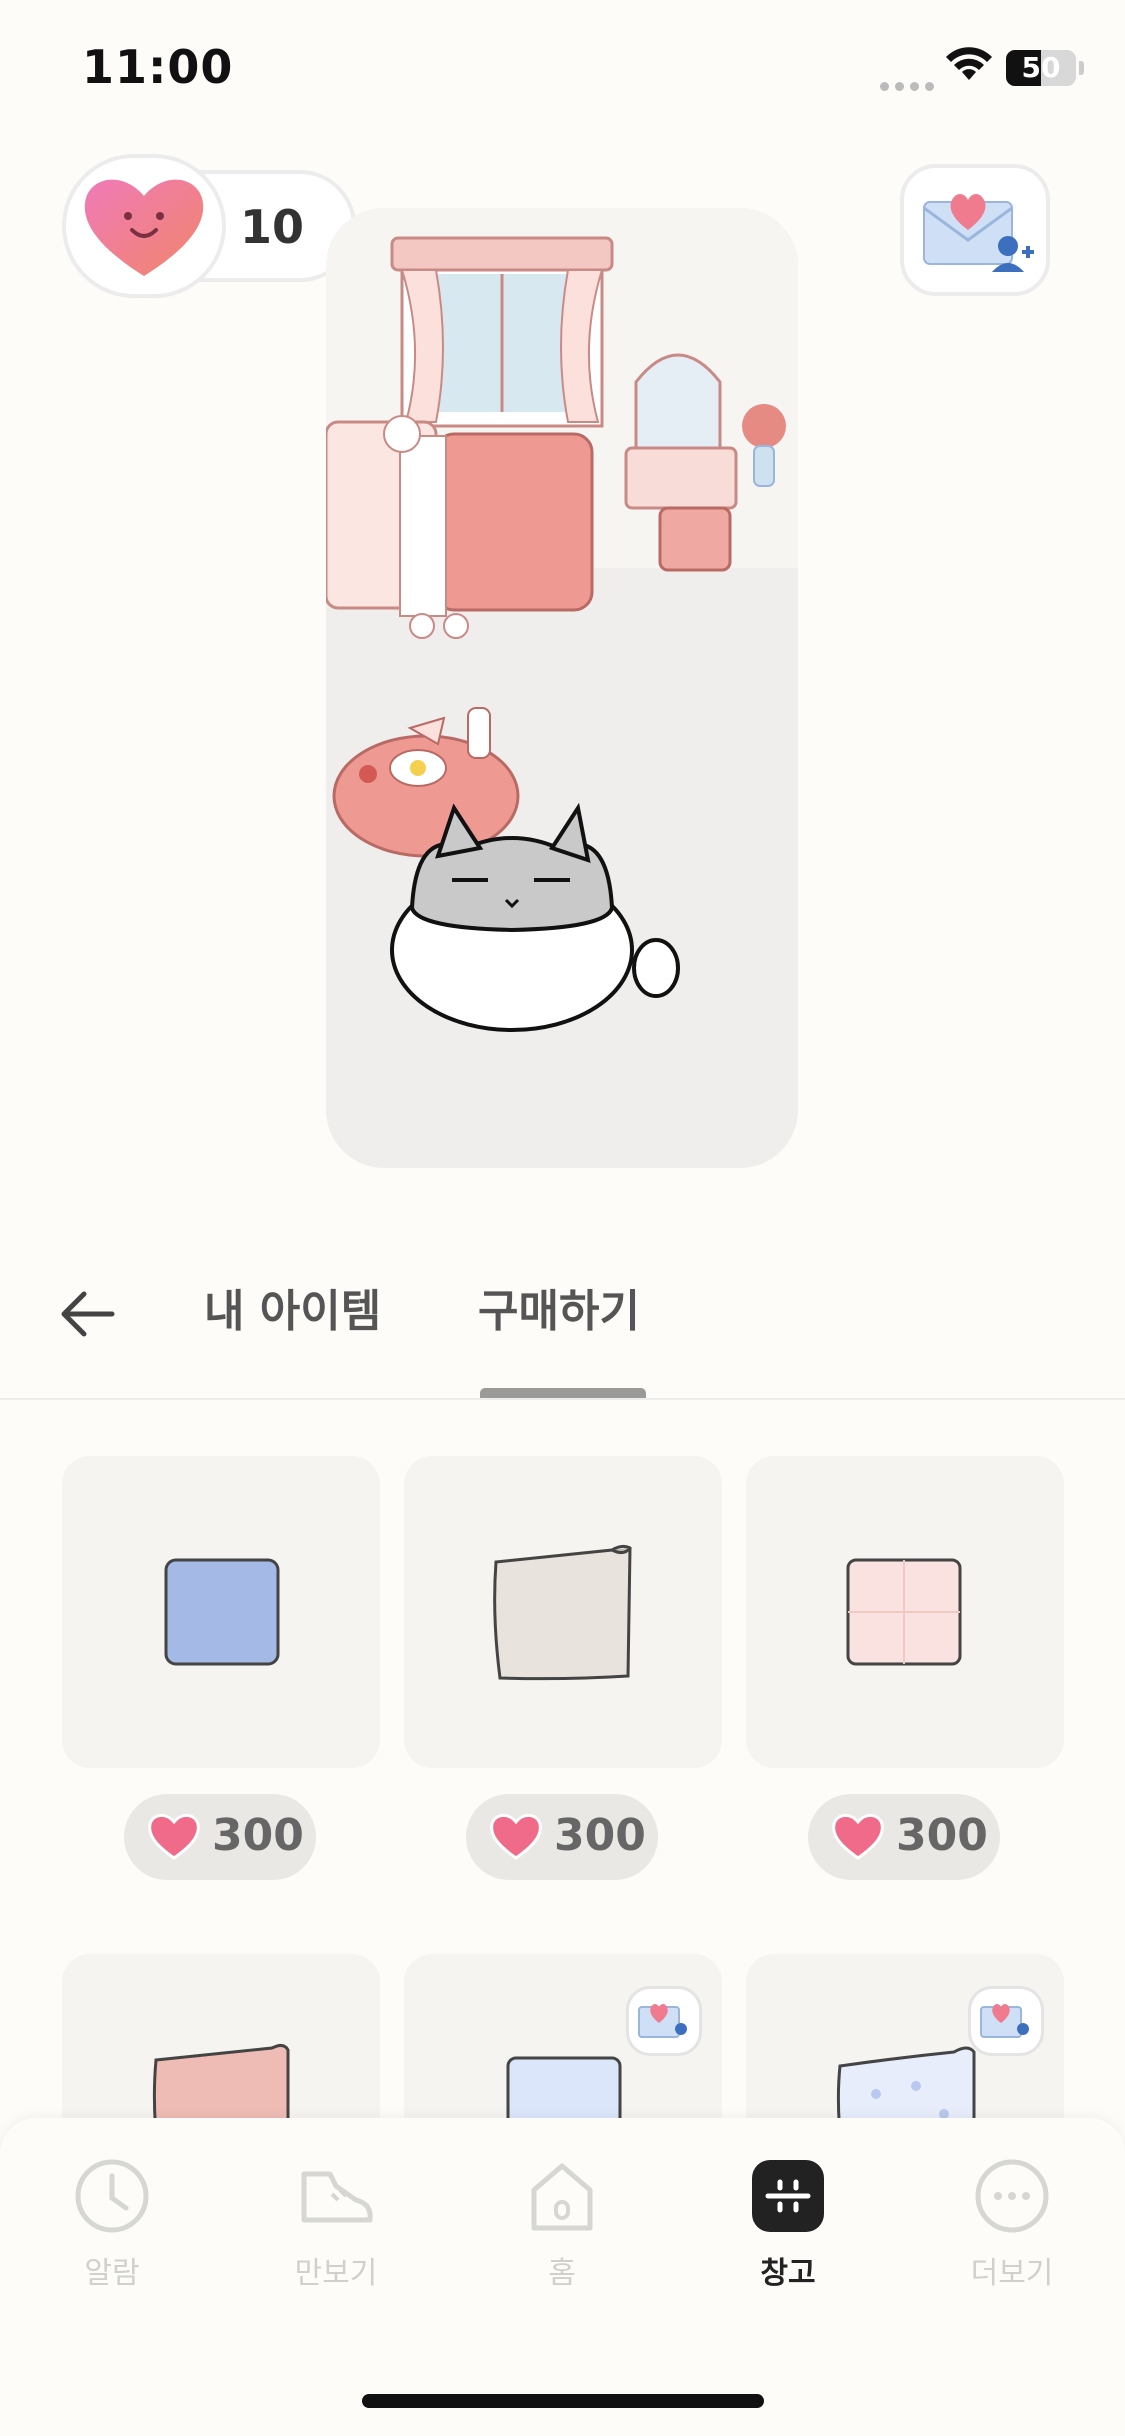 The width and height of the screenshot is (1125, 2436). What do you see at coordinates (1081, 68) in the screenshot?
I see `battery-tip` at bounding box center [1081, 68].